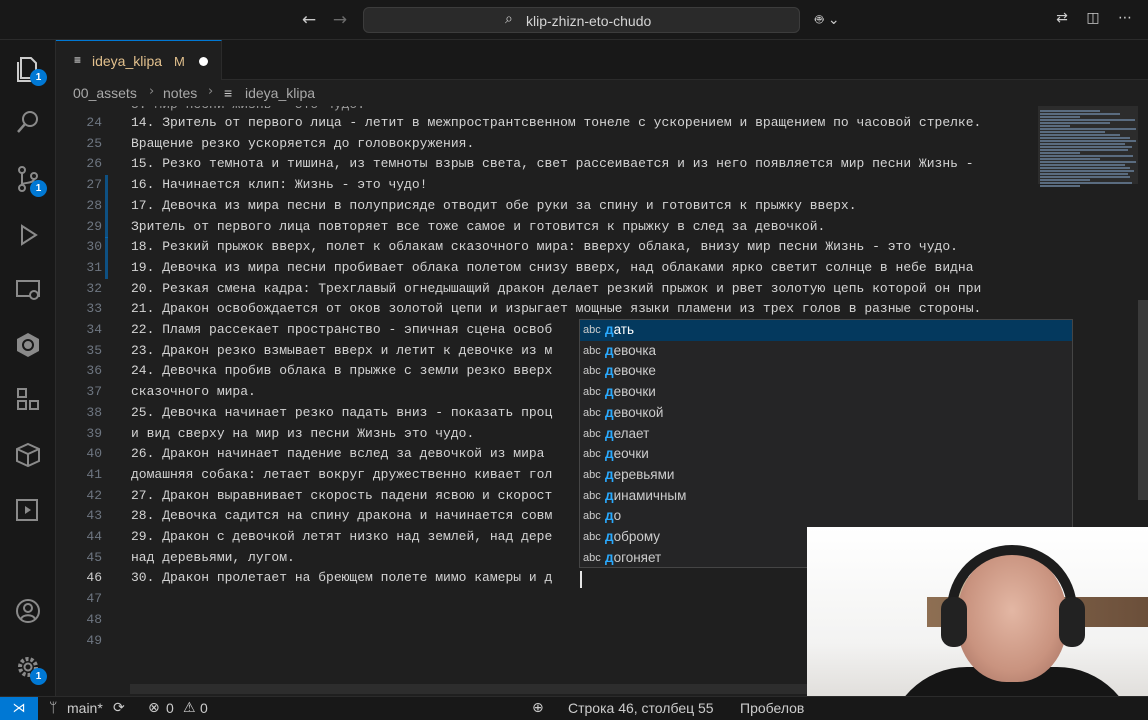 The width and height of the screenshot is (1148, 720). Describe the element at coordinates (641, 708) in the screenshot. I see `cursor-position: Строка 46, столбец 55` at that location.